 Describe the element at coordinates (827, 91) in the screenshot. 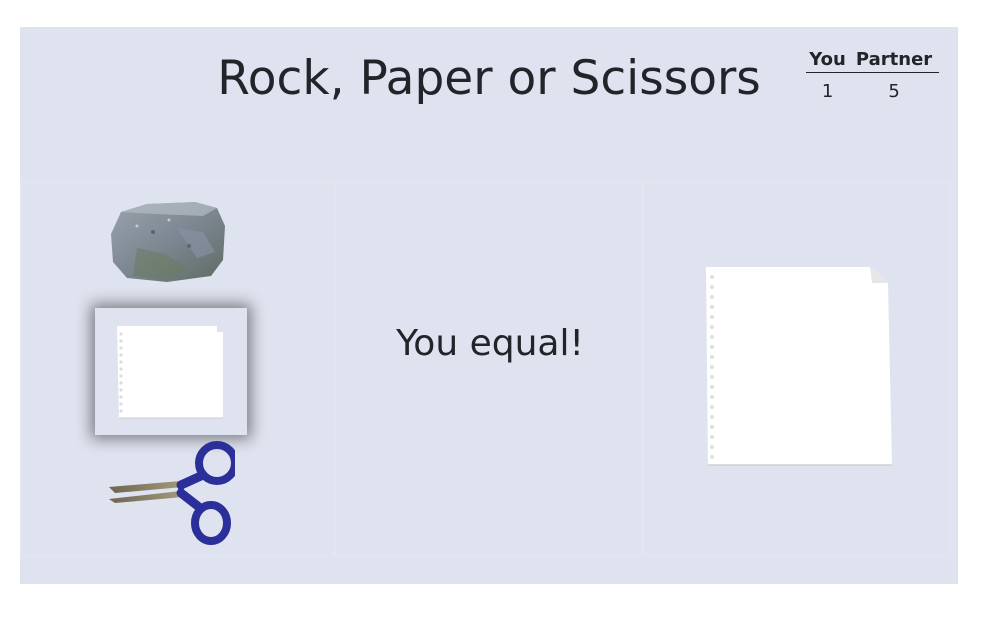

I see `score-value-you: 1` at that location.